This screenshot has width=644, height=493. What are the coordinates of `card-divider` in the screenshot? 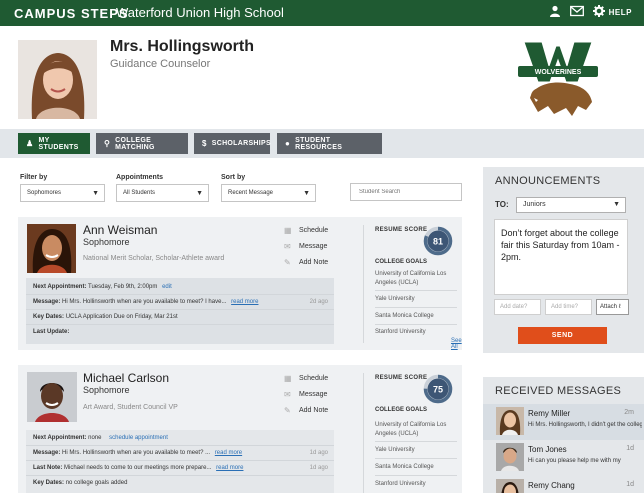 It's located at (363, 433).